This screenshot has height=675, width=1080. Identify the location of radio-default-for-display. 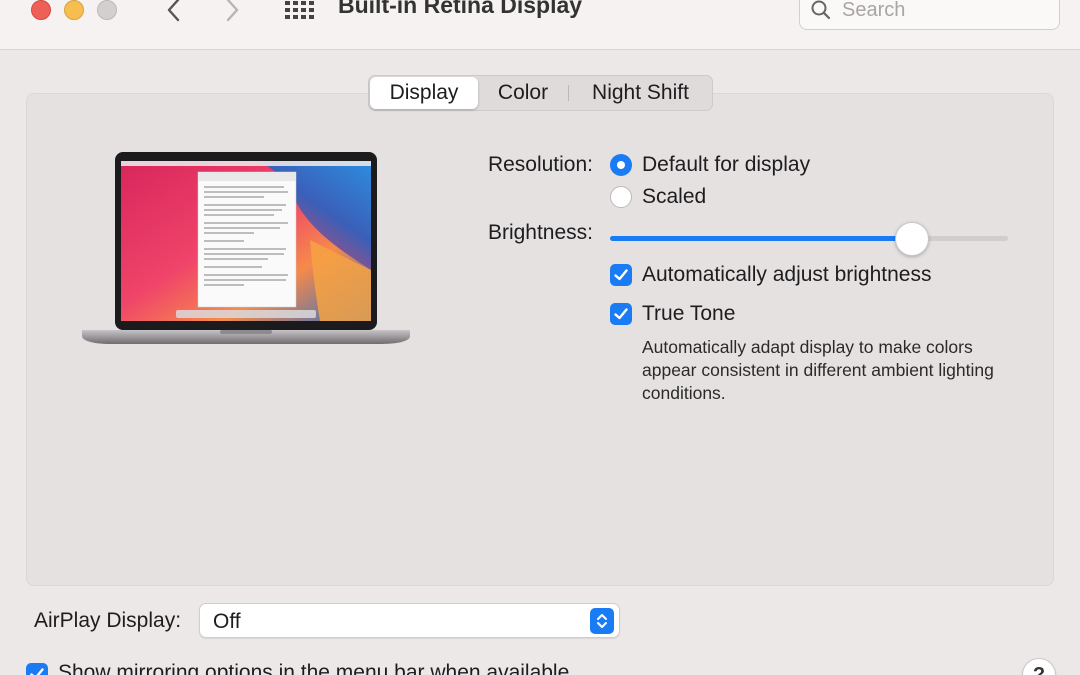
(621, 165).